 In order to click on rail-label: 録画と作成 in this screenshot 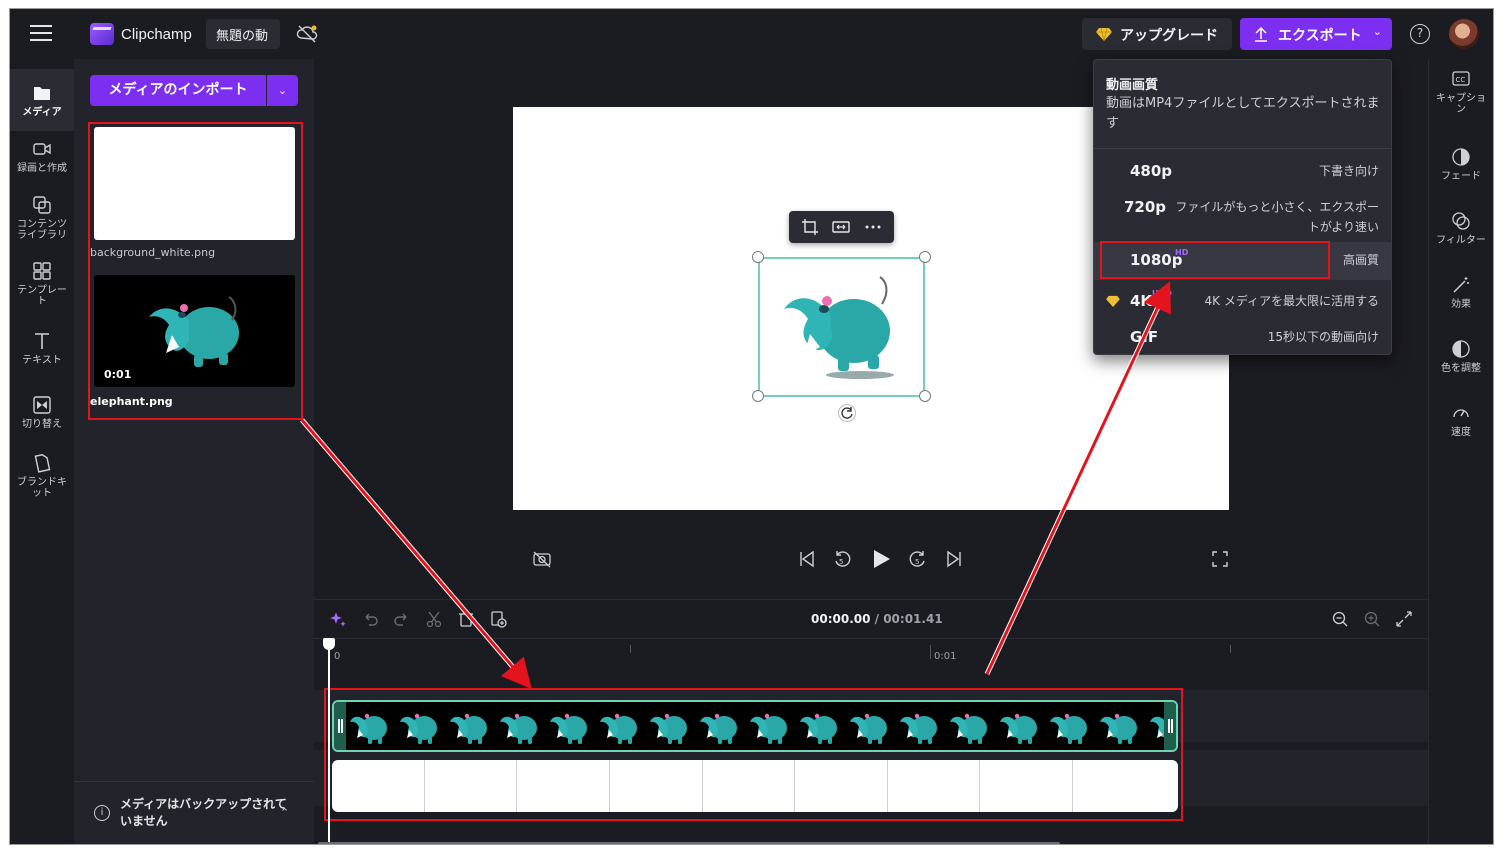, I will do `click(42, 168)`.